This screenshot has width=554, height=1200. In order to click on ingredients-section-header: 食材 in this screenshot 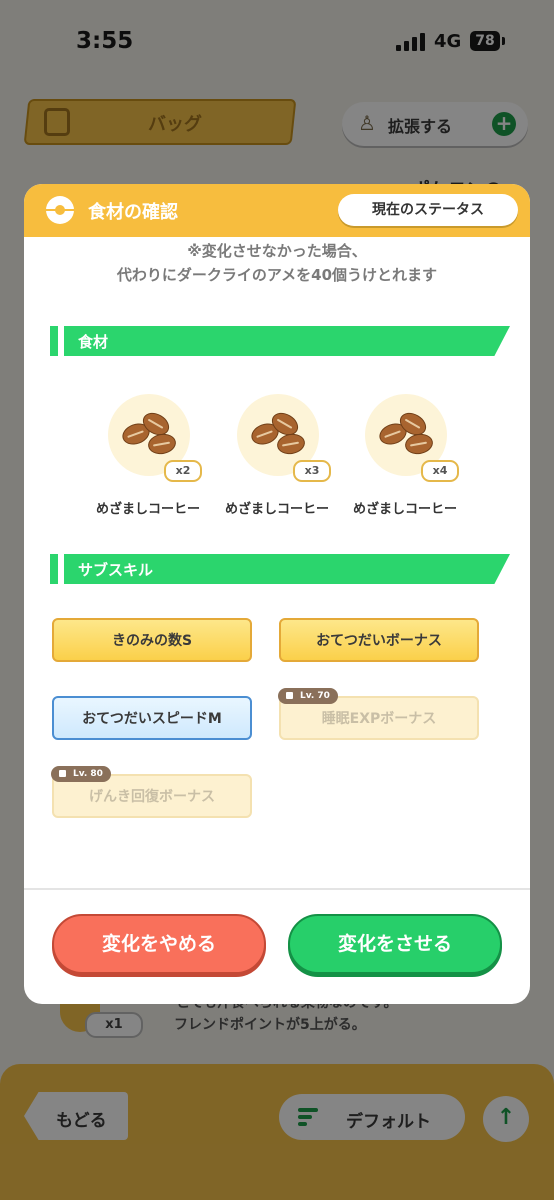, I will do `click(280, 341)`.